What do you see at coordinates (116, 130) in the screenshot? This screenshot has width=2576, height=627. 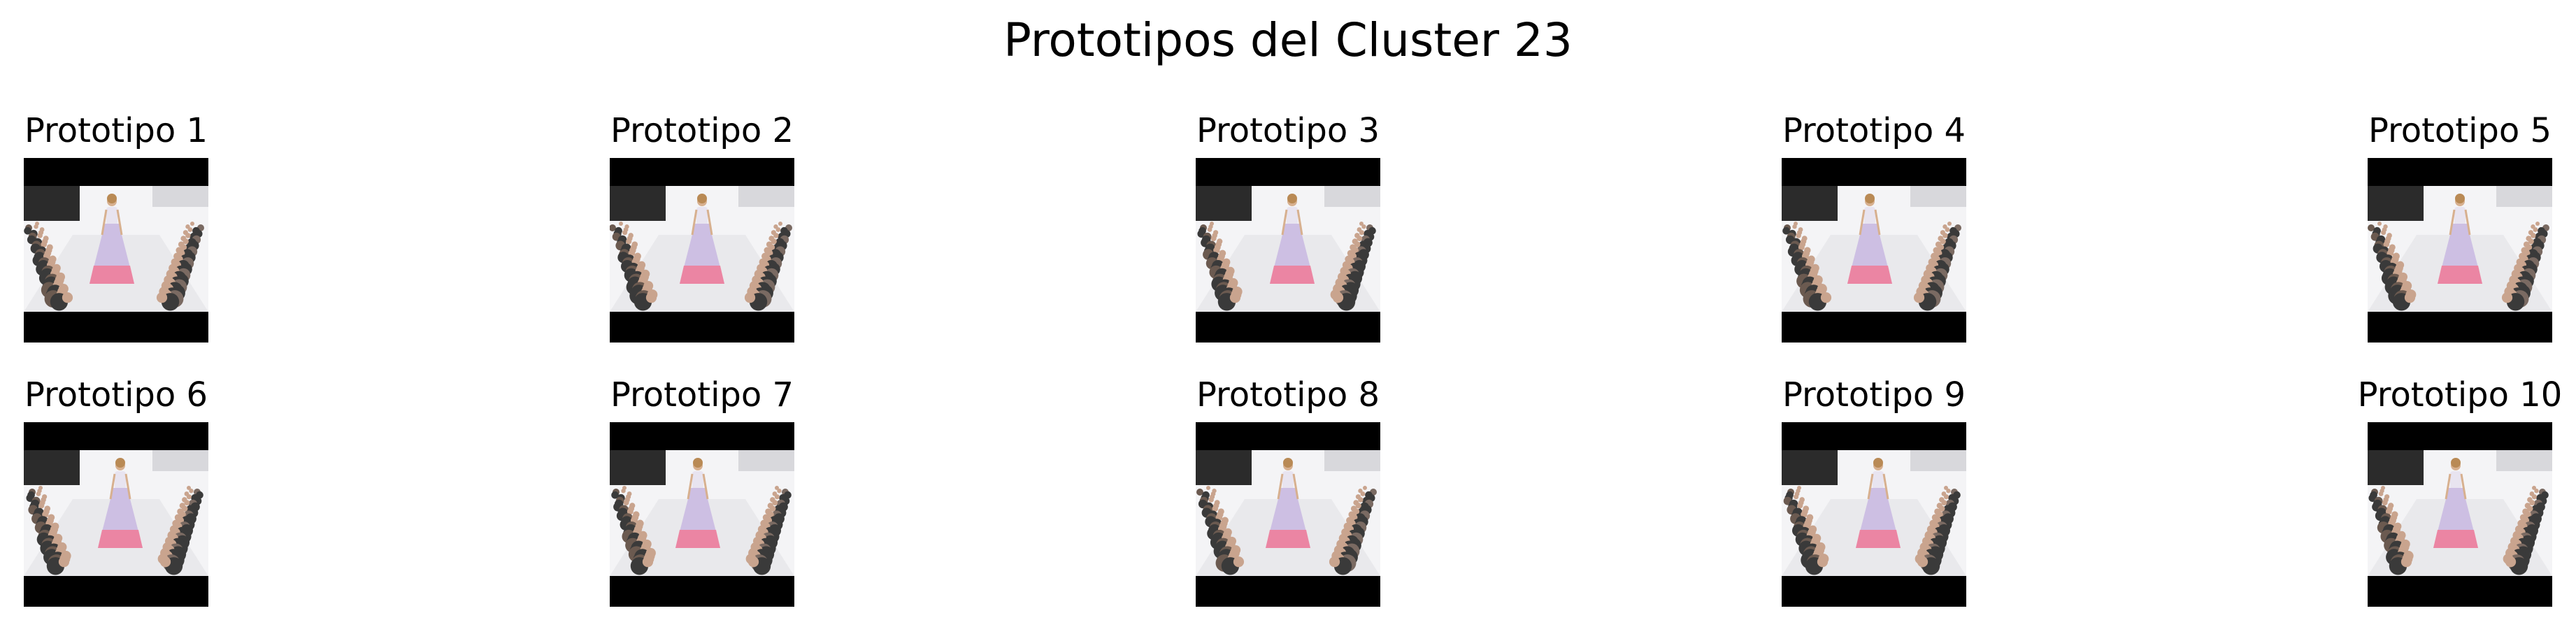 I see `prototype-title: Prototipo 1` at bounding box center [116, 130].